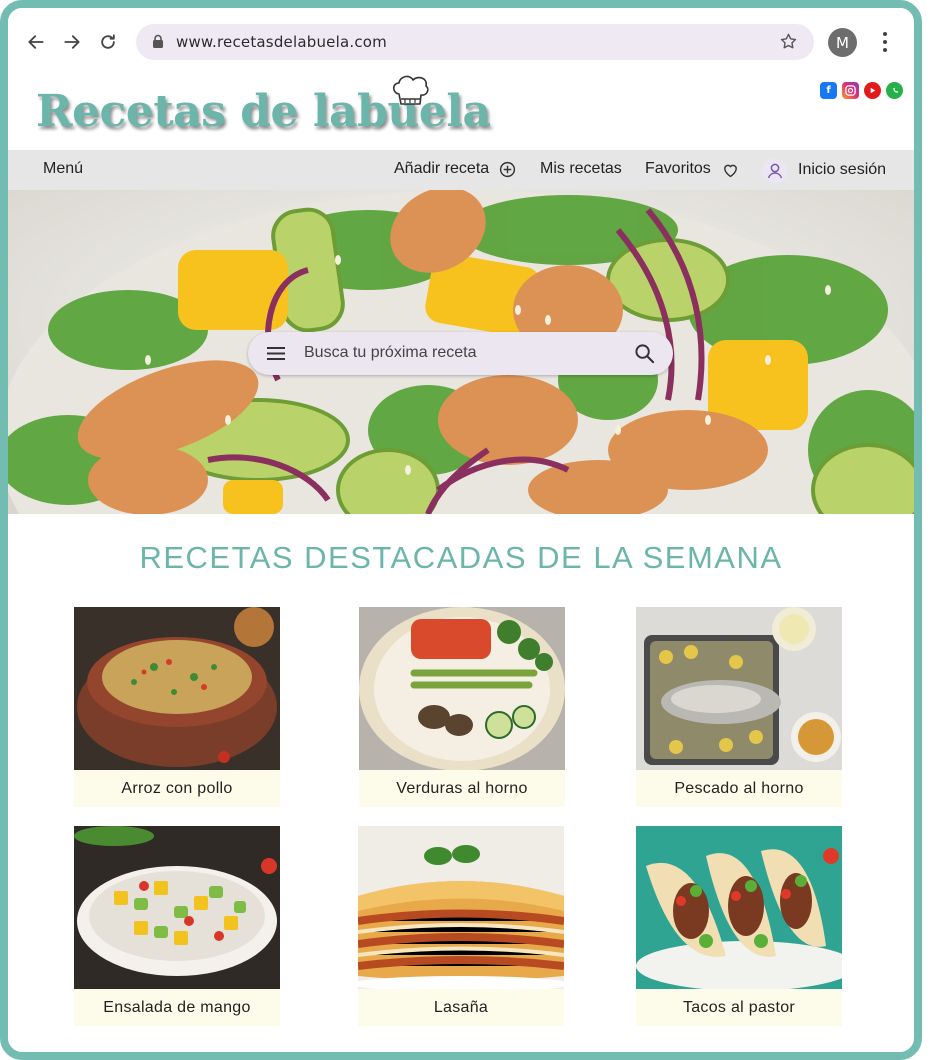 The image size is (939, 1060). What do you see at coordinates (281, 42) in the screenshot?
I see `url-text: www.recetasdelabuela.com` at bounding box center [281, 42].